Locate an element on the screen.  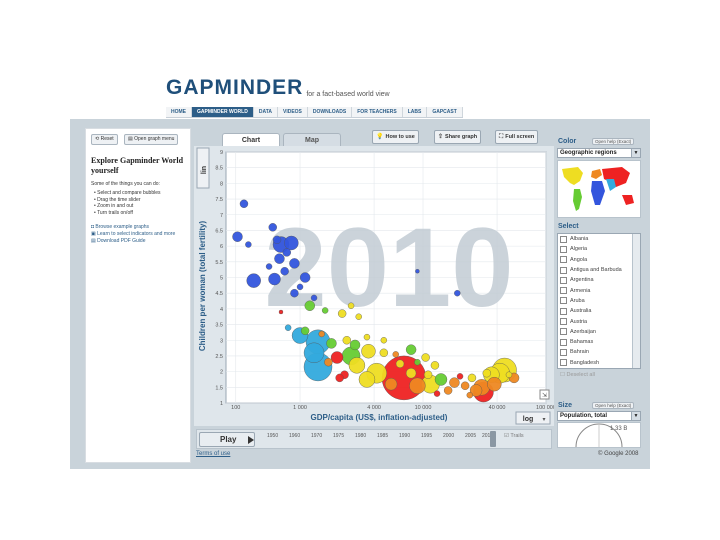
download-guide-link: ▤ Download PDF Guide is located at coordinates (133, 241).